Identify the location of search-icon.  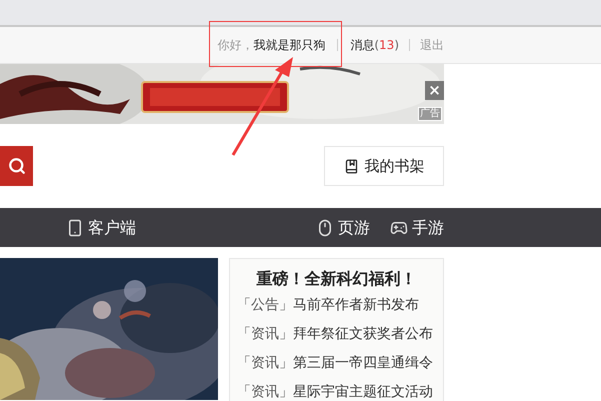
(17, 166).